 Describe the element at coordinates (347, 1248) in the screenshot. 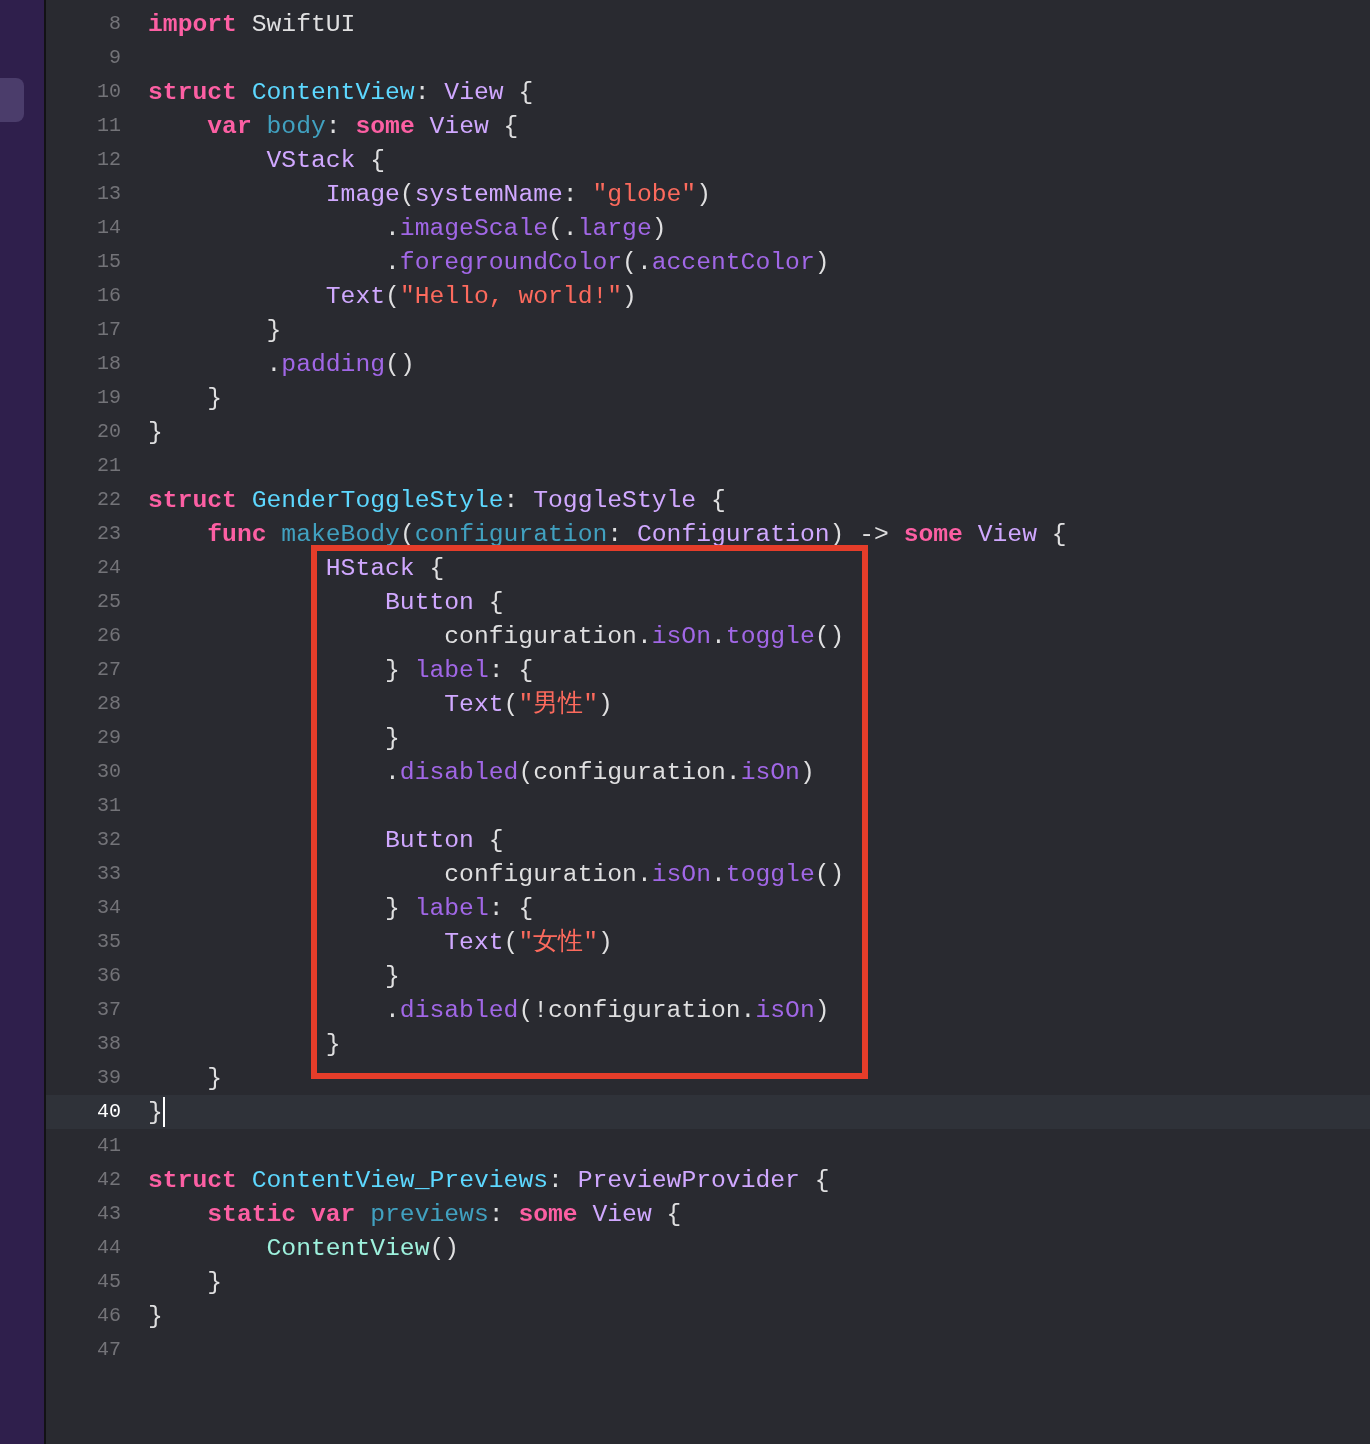

I see `type-name: ContentView` at that location.